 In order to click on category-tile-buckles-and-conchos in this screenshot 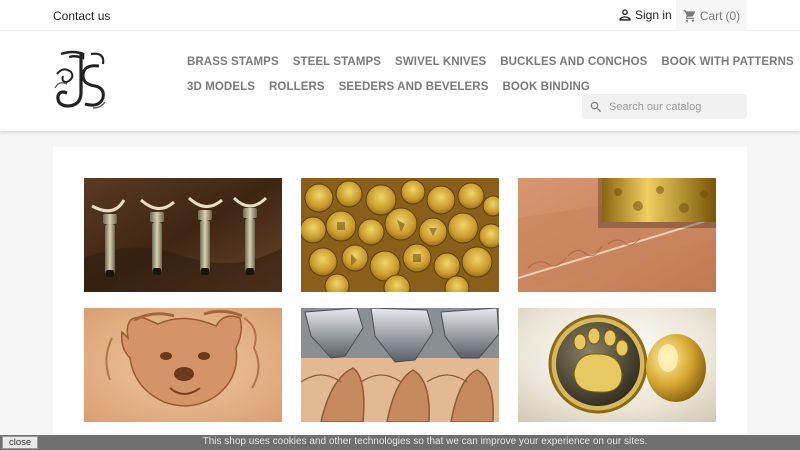, I will do `click(617, 365)`.